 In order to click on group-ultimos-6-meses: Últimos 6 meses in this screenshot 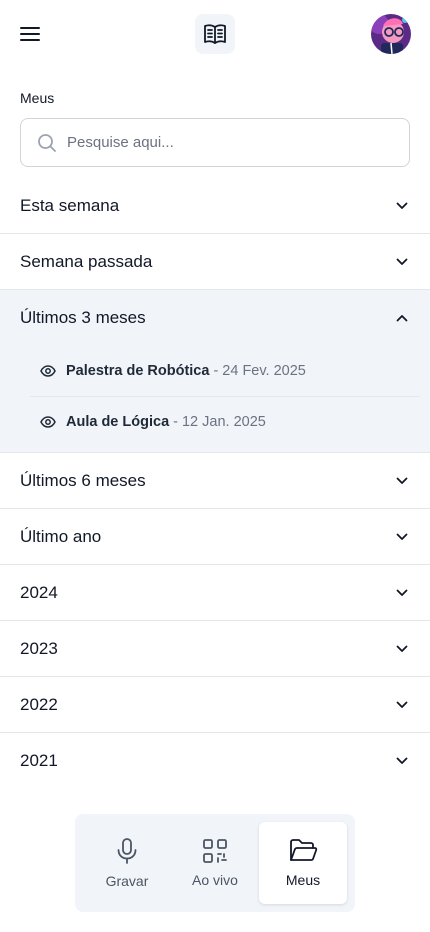, I will do `click(215, 481)`.